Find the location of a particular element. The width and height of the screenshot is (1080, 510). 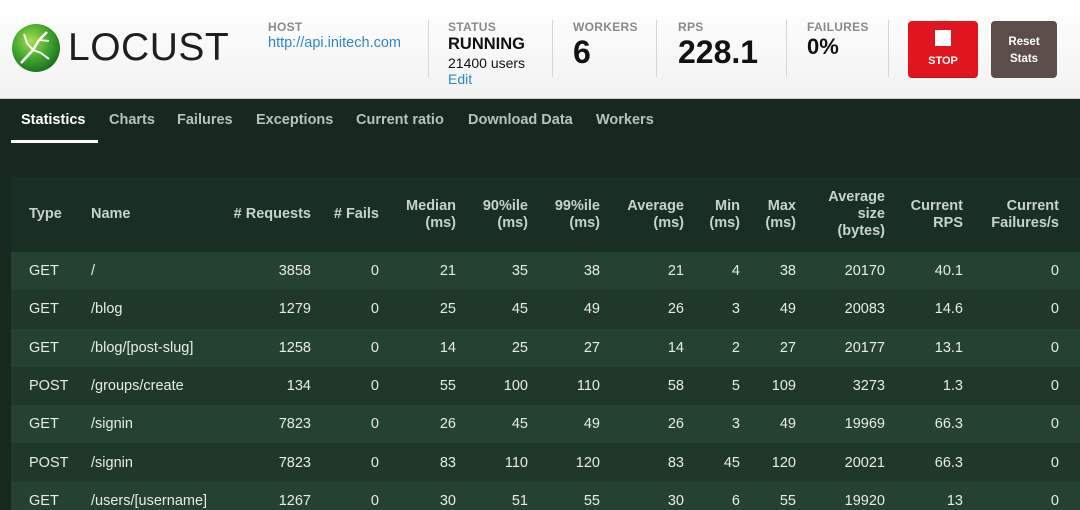

col-header-current-failures: Current Failures/s is located at coordinates (1011, 214).